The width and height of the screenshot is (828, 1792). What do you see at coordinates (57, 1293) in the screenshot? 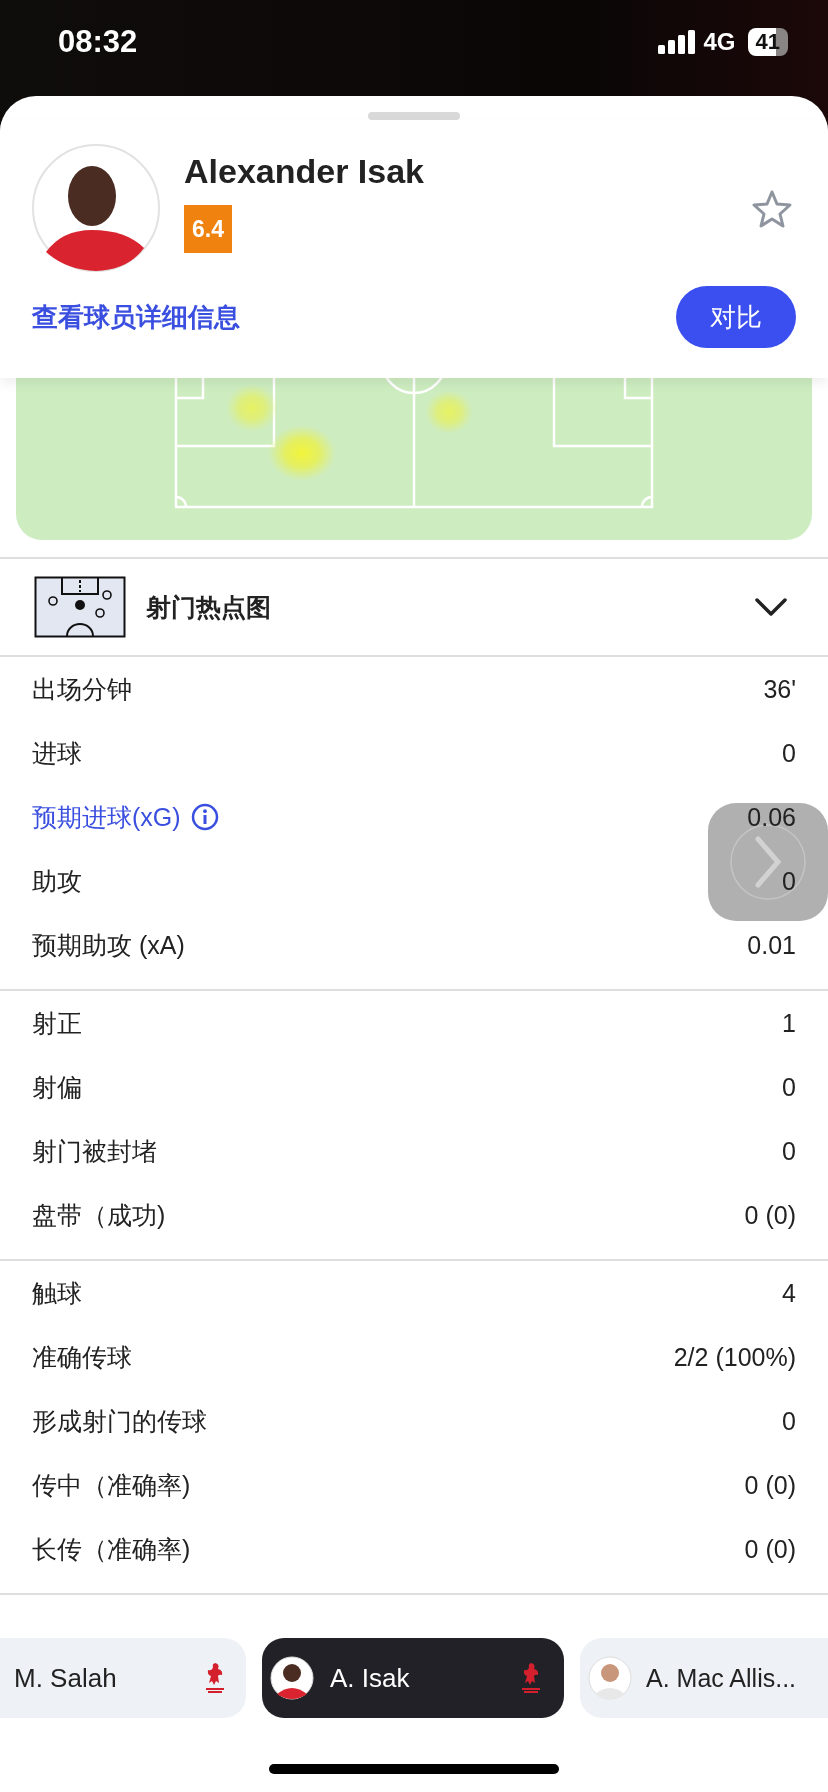
I see `stat-label: 触球` at bounding box center [57, 1293].